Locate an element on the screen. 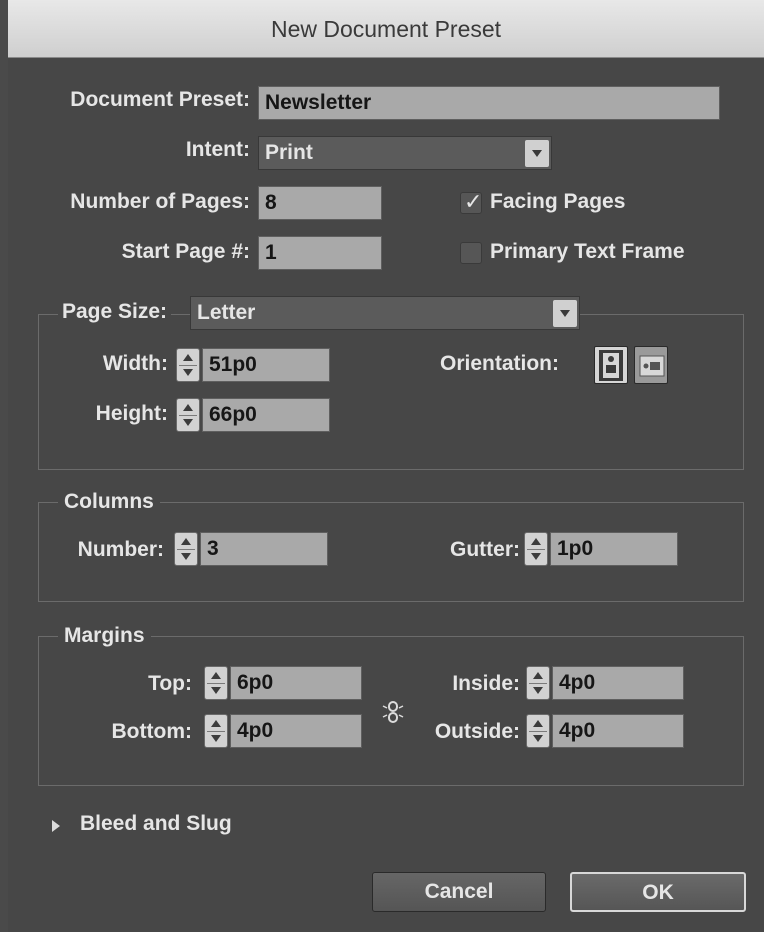  orientation-label: Orientation: is located at coordinates (499, 363).